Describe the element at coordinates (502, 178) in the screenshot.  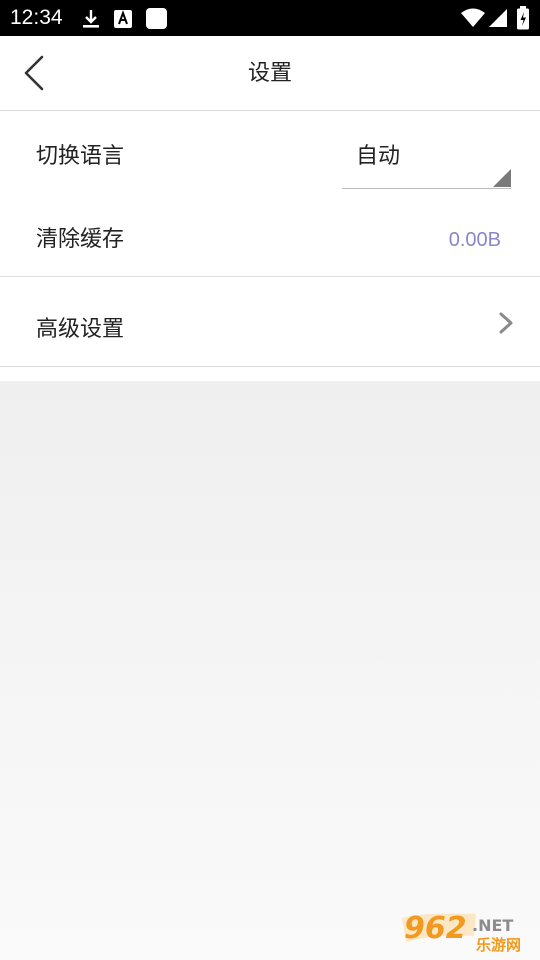
I see `dropdown-triangle-icon` at that location.